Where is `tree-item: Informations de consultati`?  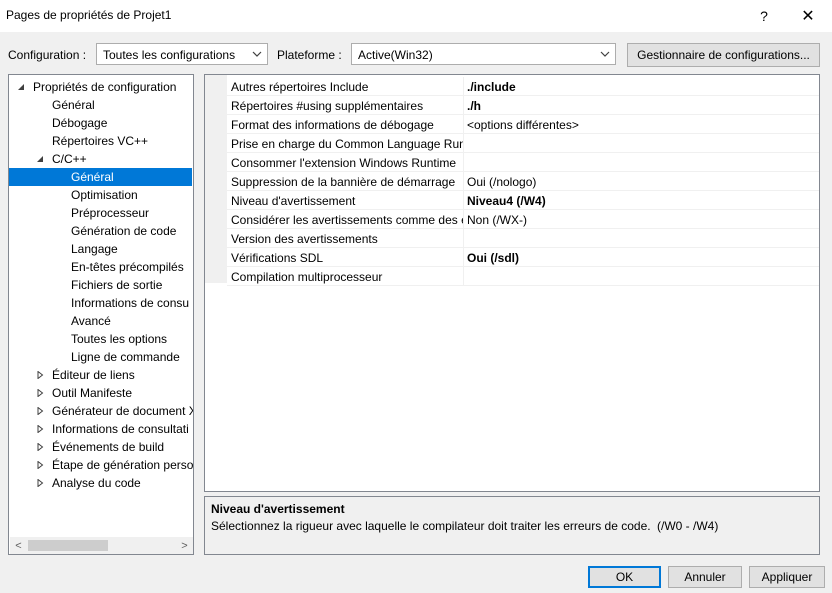 tree-item: Informations de consultati is located at coordinates (101, 429).